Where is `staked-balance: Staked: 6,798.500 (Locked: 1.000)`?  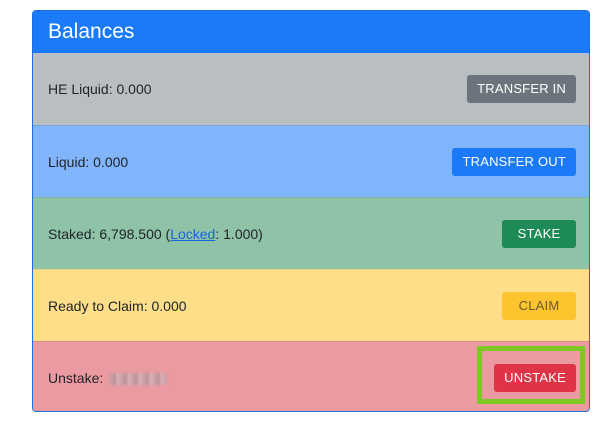
staked-balance: Staked: 6,798.500 (Locked: 1.000) is located at coordinates (155, 234).